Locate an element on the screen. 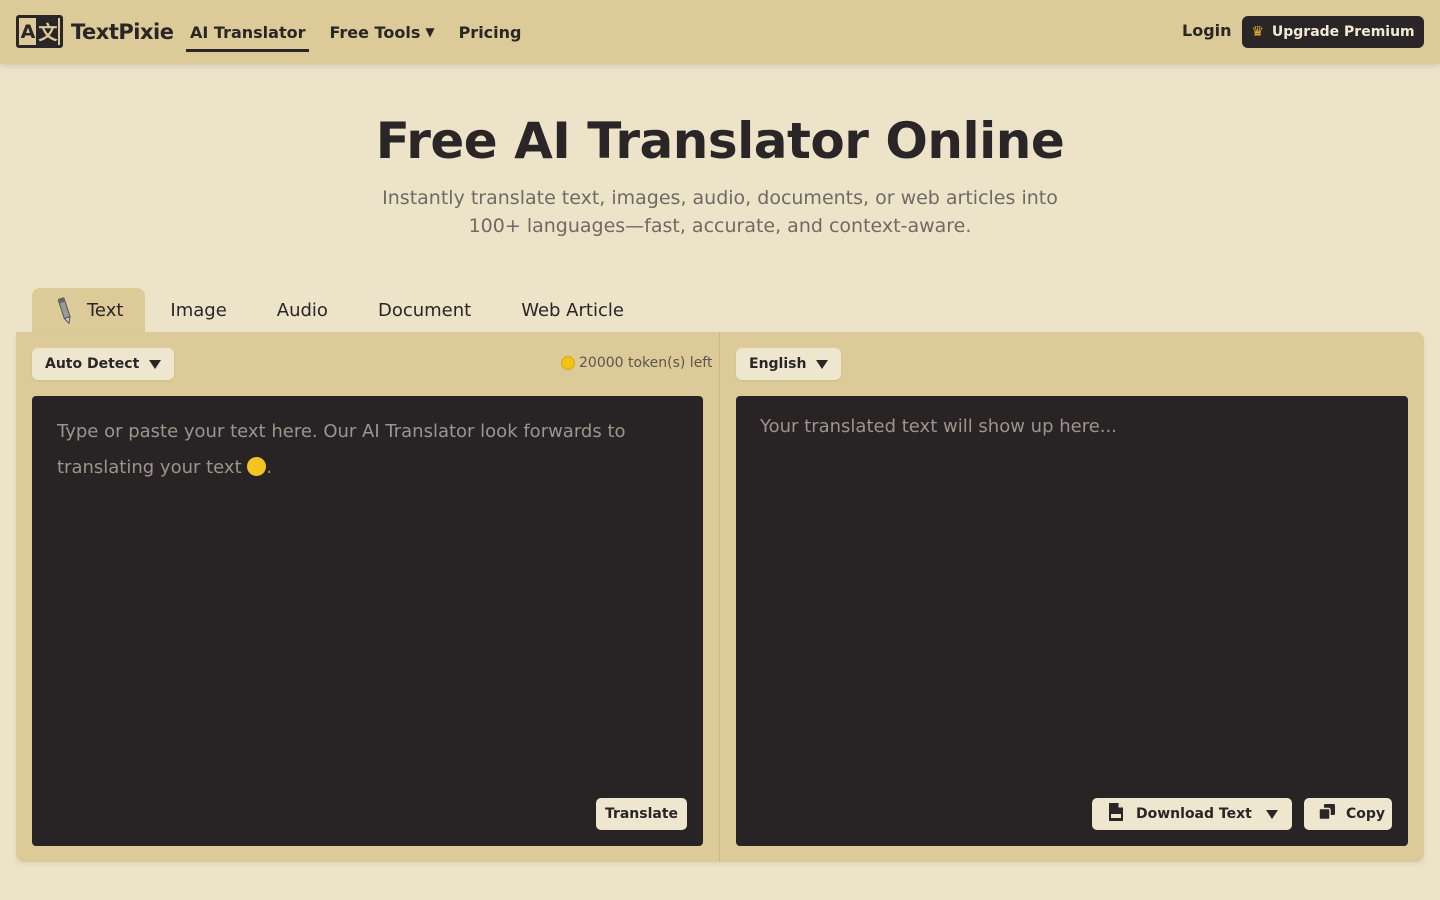  tab-document: Document is located at coordinates (424, 310).